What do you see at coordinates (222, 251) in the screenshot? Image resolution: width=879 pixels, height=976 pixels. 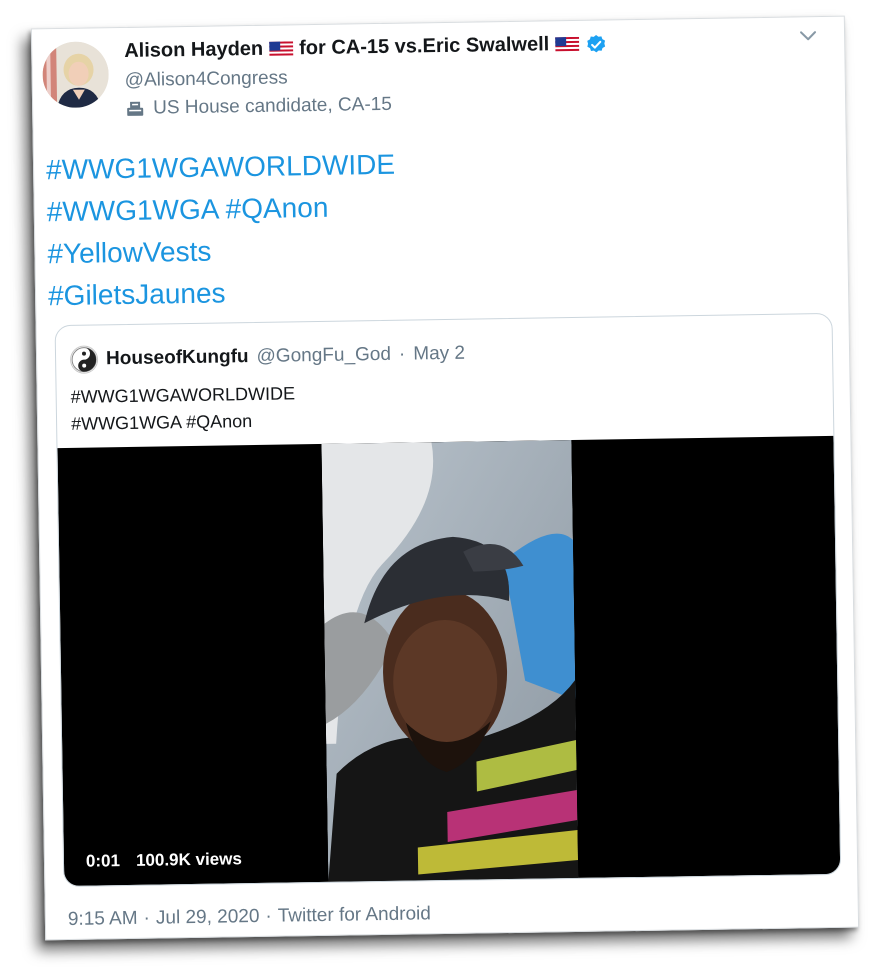 I see `hashtag-line: #YellowVests` at bounding box center [222, 251].